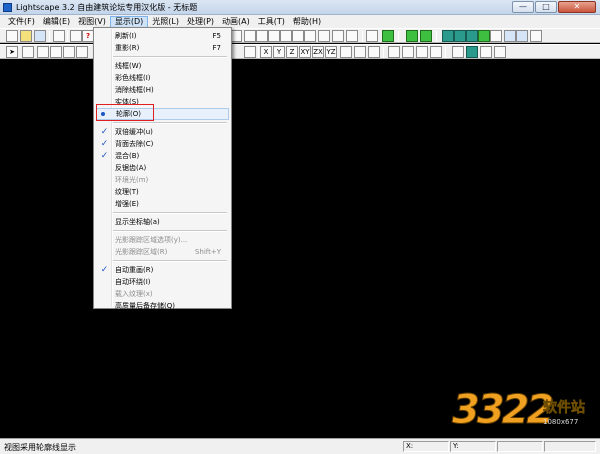 This screenshot has width=600, height=454. Describe the element at coordinates (286, 36) in the screenshot. I see `walk-icon` at that location.